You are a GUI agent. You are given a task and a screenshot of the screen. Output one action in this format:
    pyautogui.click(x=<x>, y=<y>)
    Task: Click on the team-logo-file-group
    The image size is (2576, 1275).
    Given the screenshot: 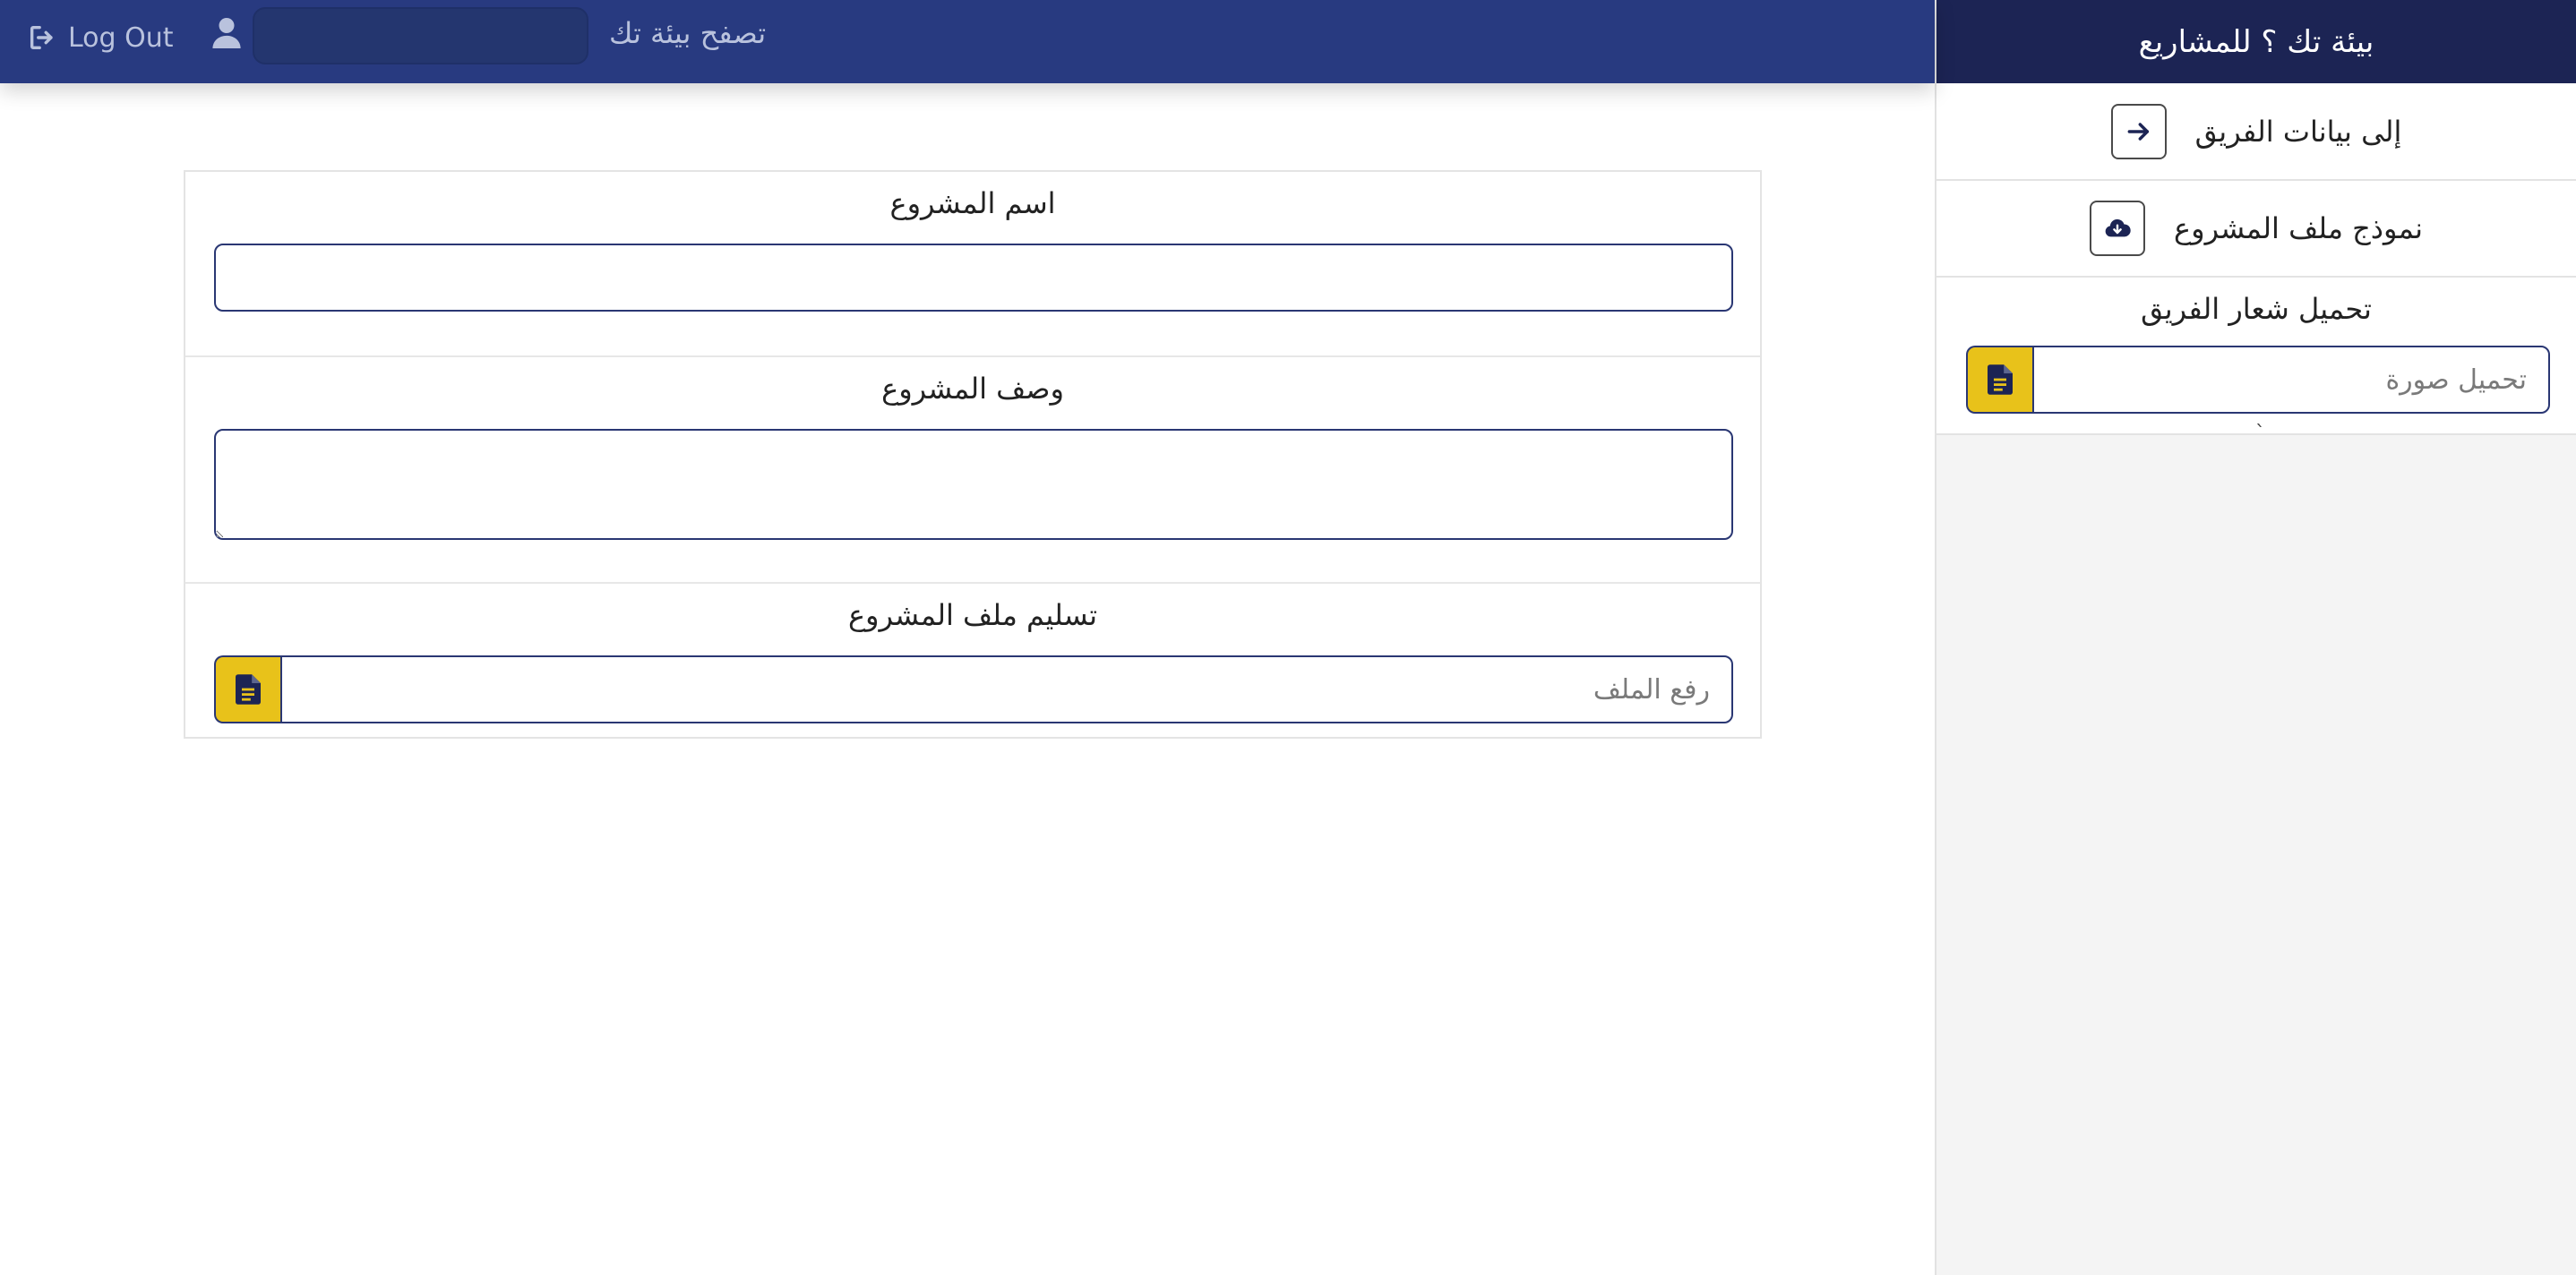 What is the action you would take?
    pyautogui.click(x=2258, y=380)
    